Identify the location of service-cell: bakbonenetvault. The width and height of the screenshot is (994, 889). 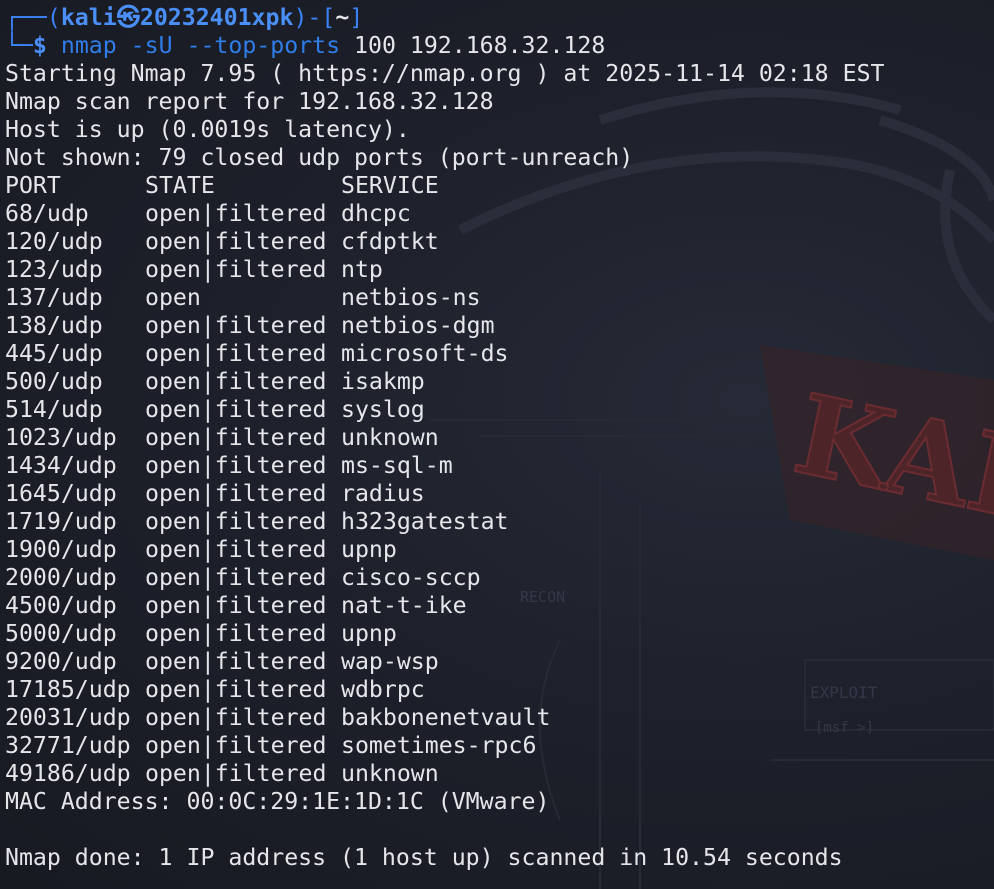
(446, 717).